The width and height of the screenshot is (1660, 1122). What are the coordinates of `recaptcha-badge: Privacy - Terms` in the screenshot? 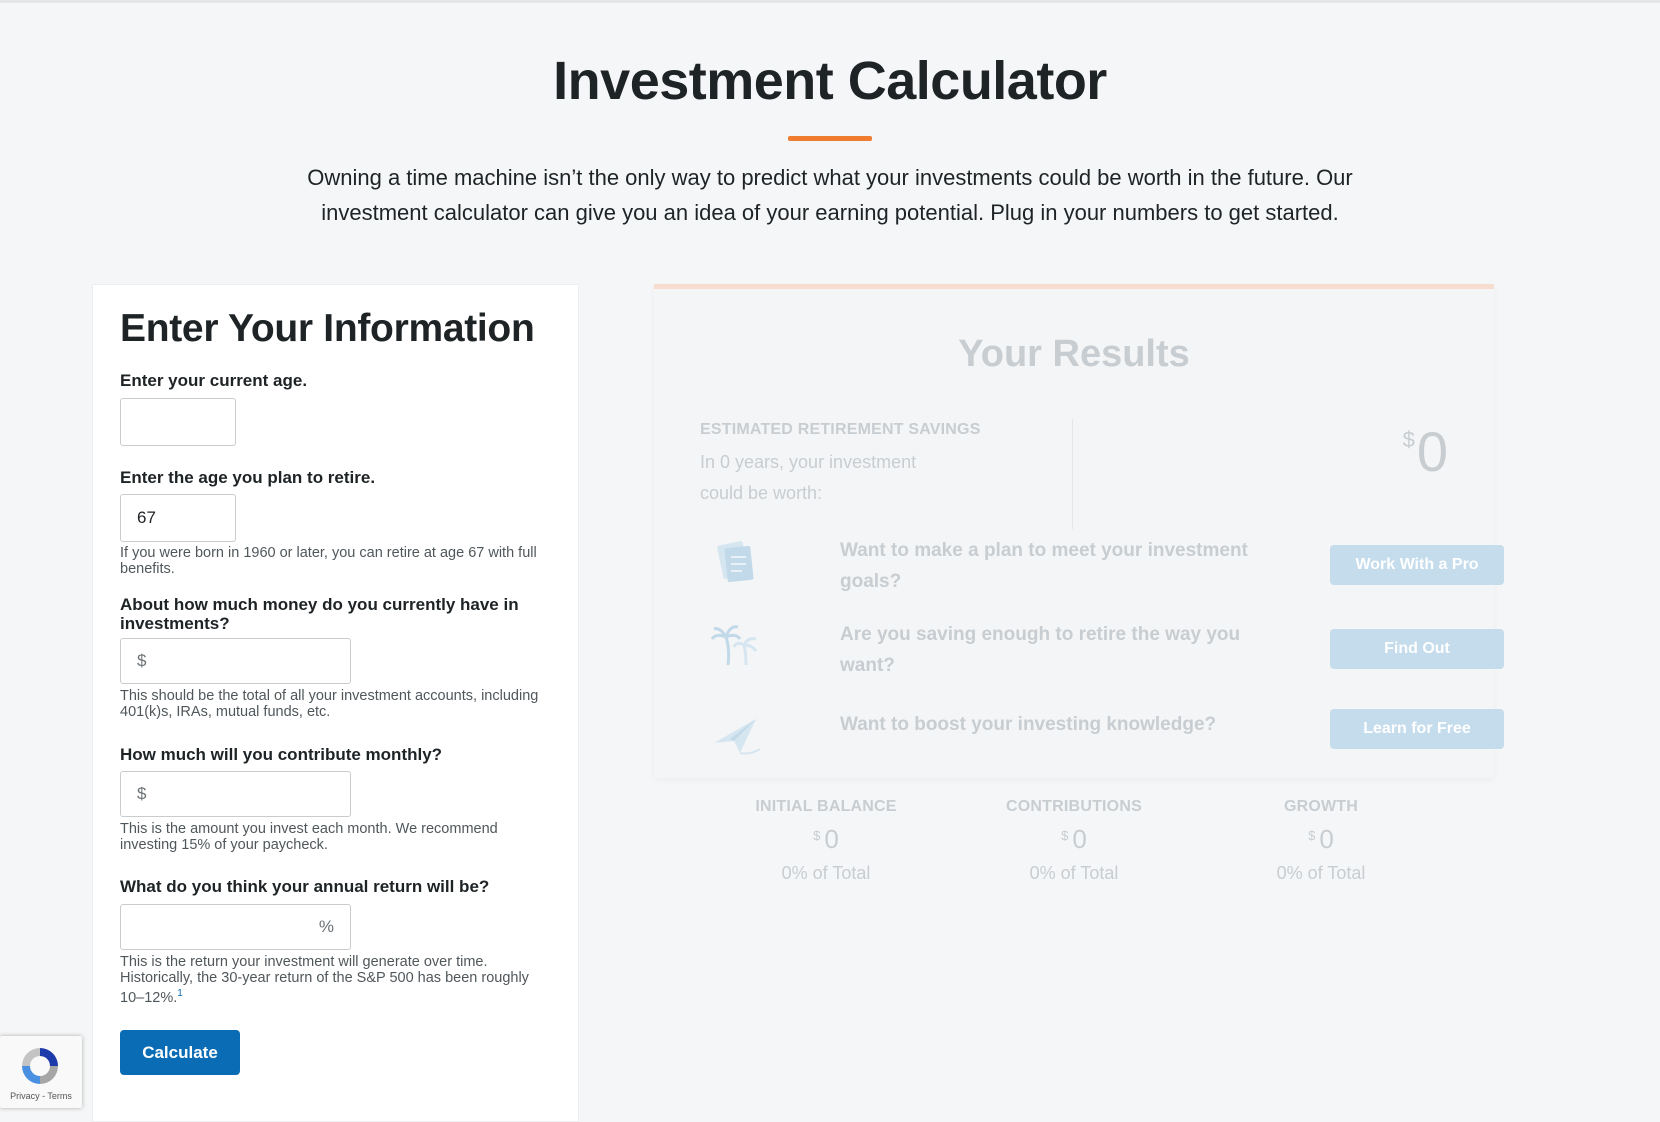 It's located at (41, 1072).